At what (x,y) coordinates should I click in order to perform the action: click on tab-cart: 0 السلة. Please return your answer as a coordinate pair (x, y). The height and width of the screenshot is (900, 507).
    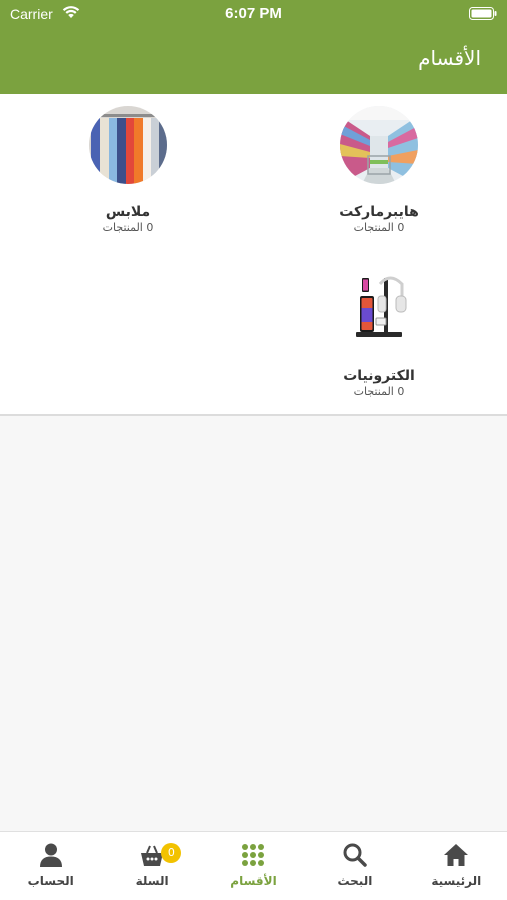
    Looking at the image, I should click on (151, 866).